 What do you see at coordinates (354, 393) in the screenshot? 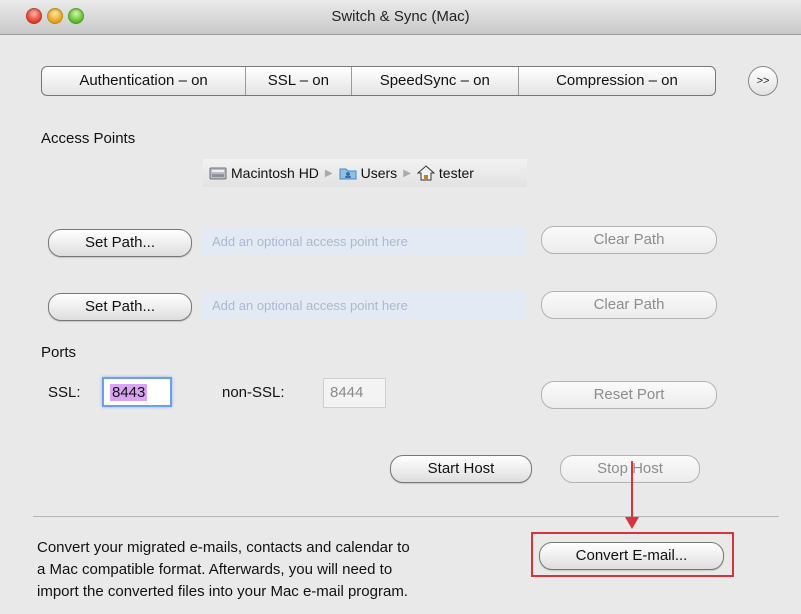
I see `non-ssl-port-input: 8444` at bounding box center [354, 393].